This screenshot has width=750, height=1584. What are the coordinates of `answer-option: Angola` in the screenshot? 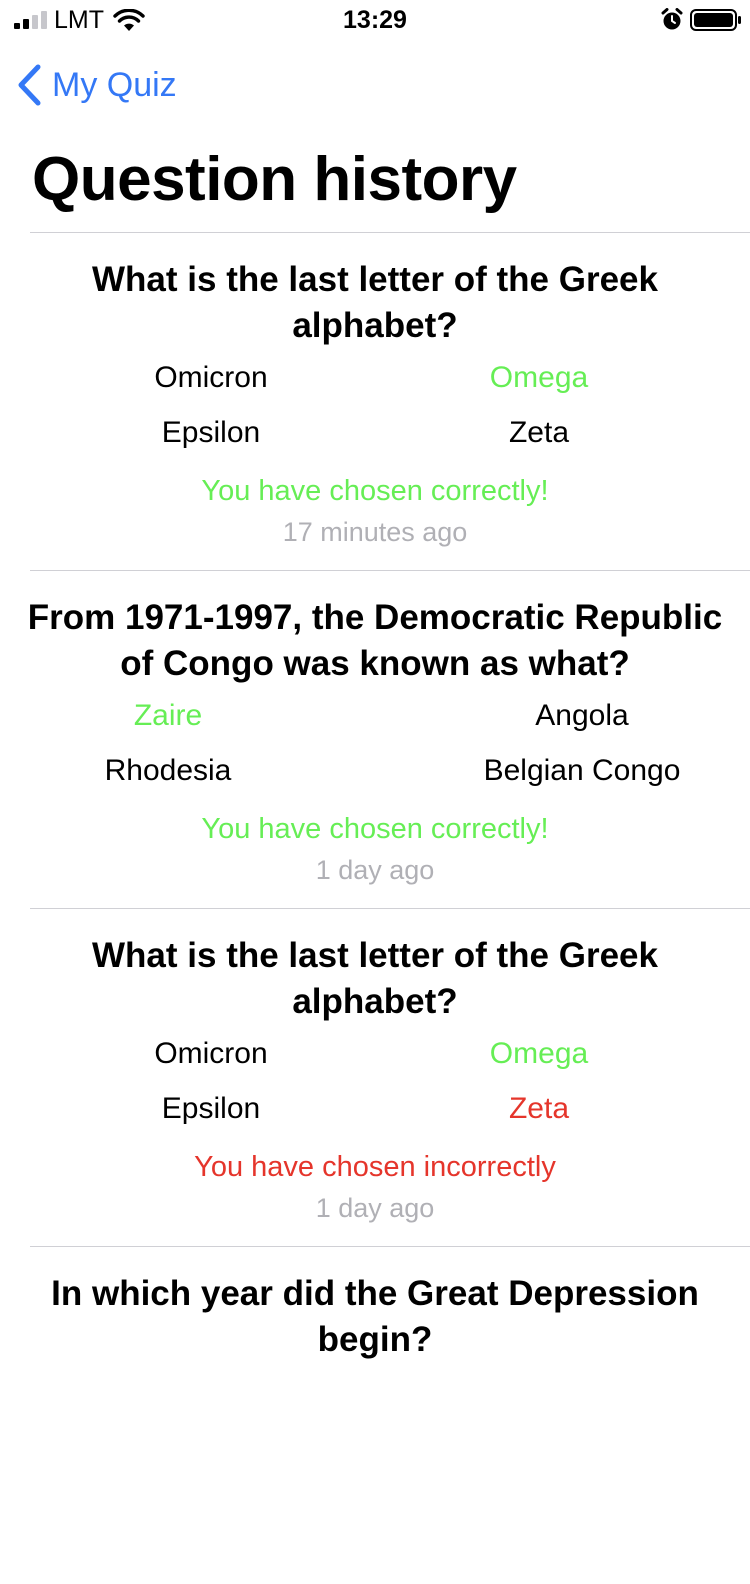 It's located at (581, 716).